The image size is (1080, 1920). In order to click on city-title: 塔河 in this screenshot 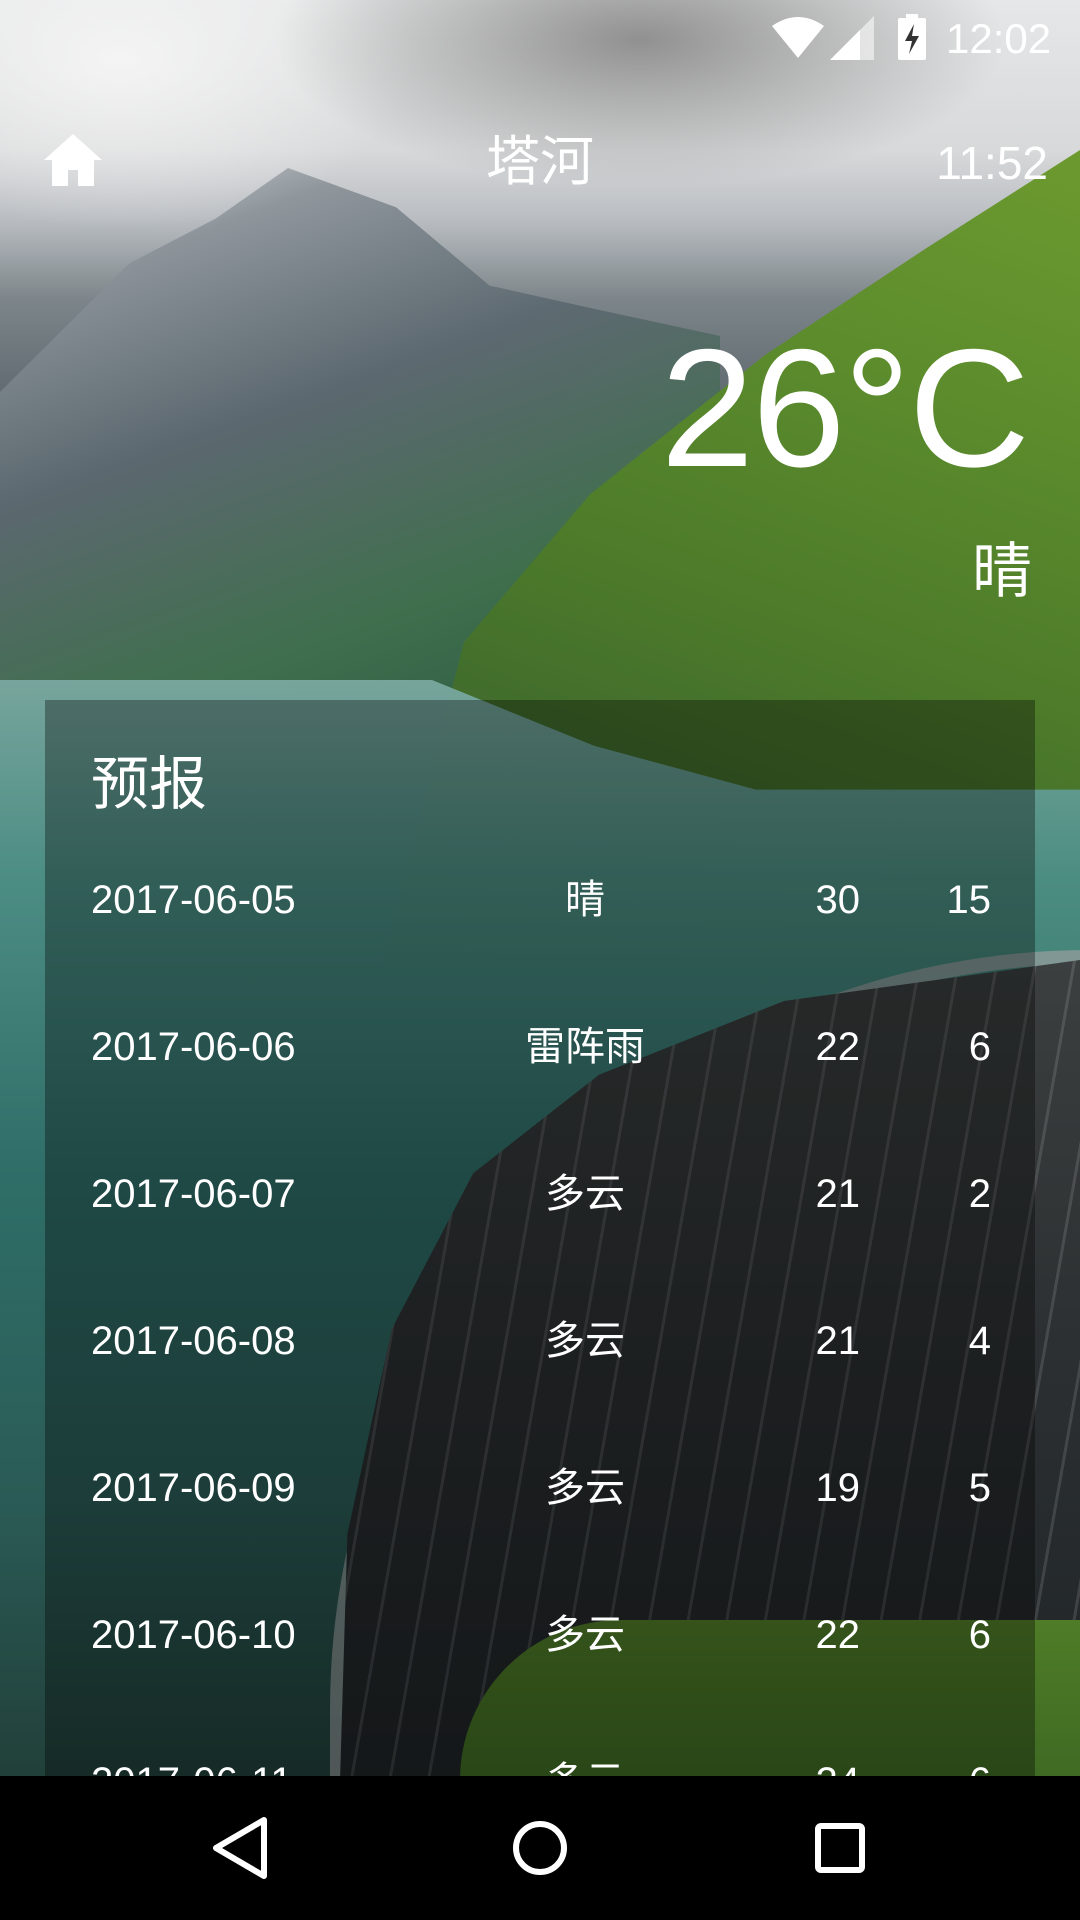, I will do `click(540, 161)`.